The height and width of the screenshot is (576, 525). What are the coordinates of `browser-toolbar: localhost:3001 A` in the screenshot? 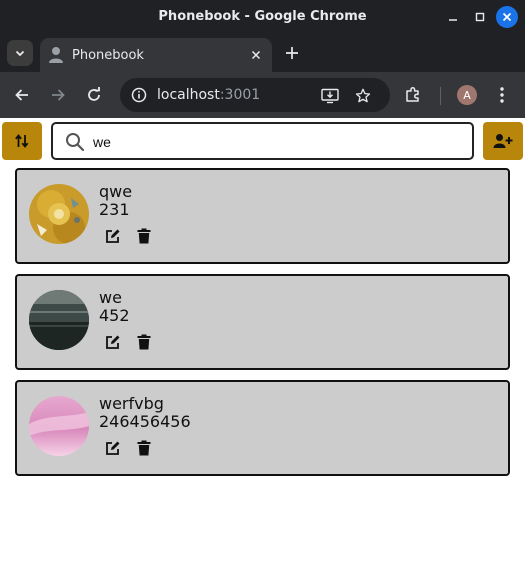 It's located at (262, 95).